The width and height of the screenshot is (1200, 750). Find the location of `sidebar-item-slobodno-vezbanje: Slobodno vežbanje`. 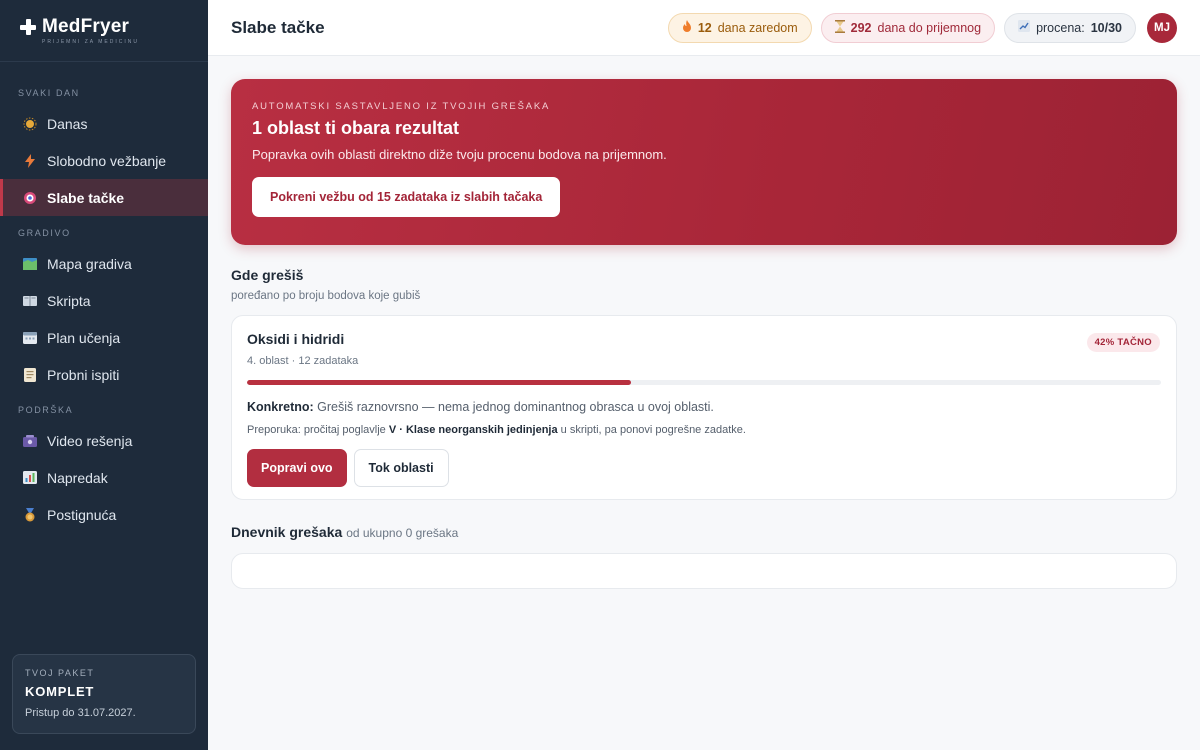

sidebar-item-slobodno-vezbanje: Slobodno vežbanje is located at coordinates (104, 160).